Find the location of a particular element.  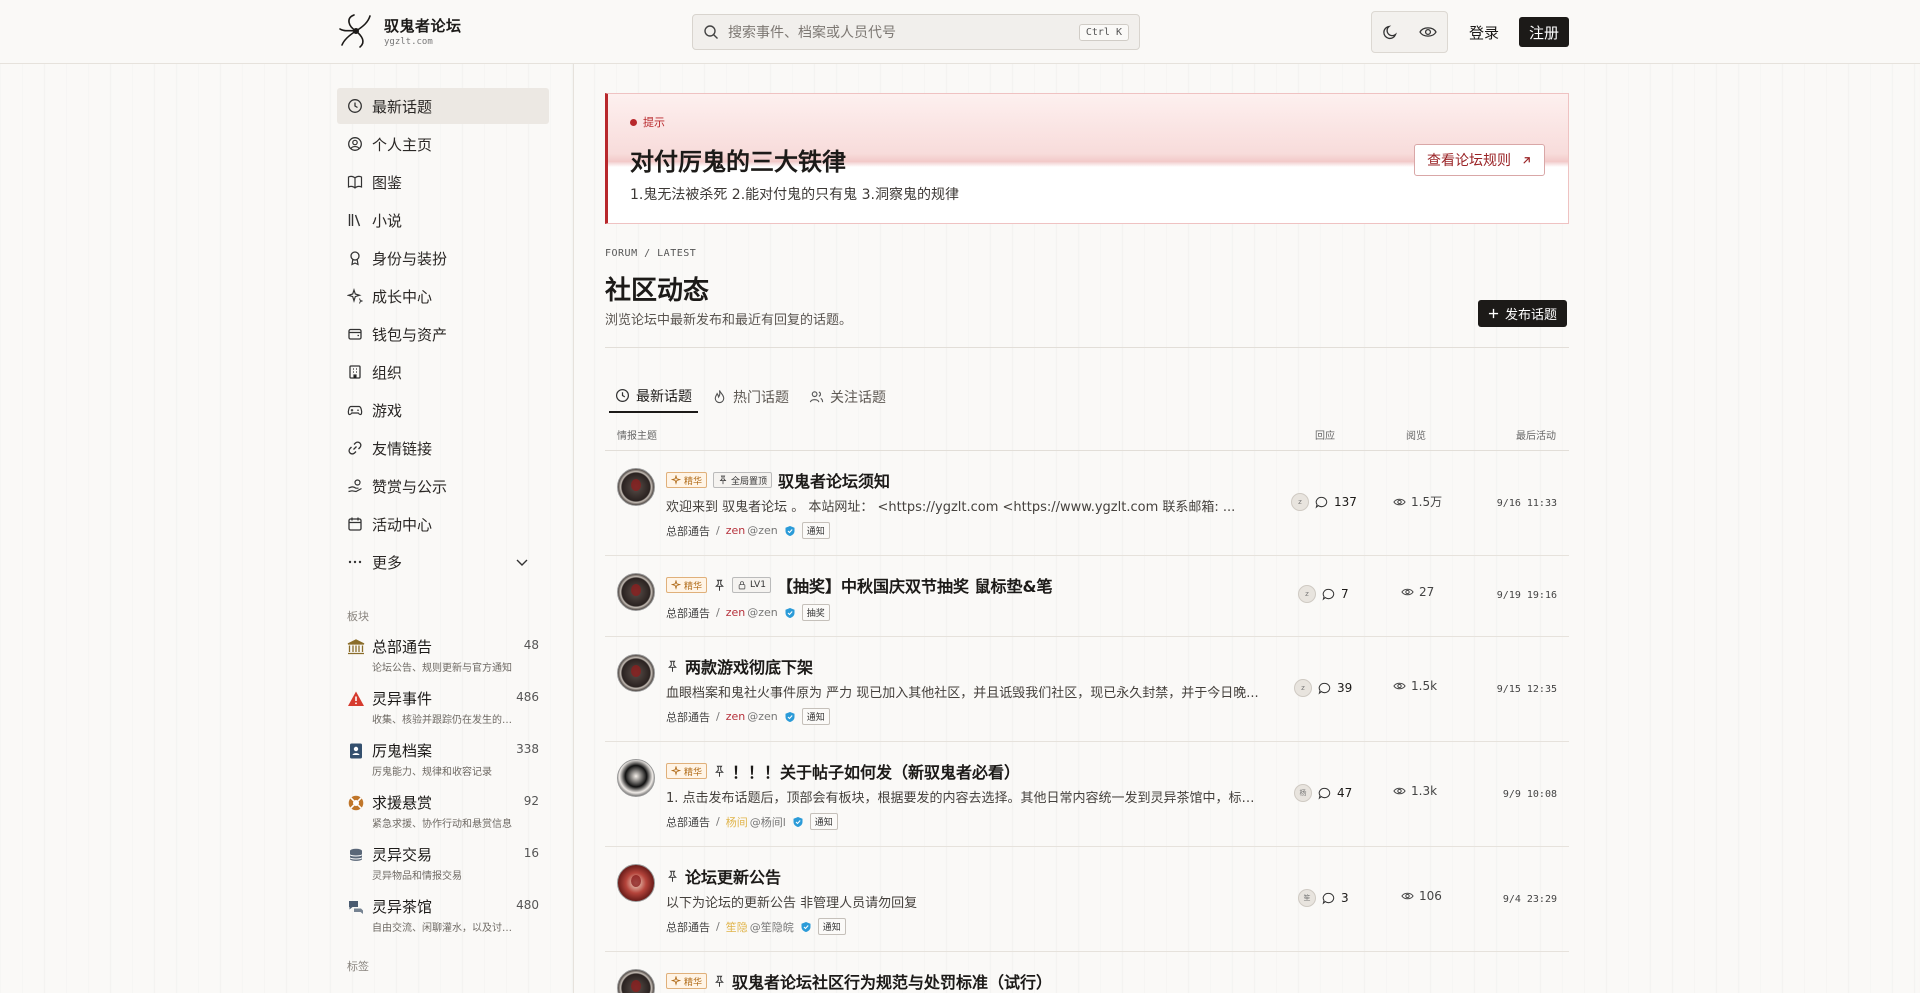

last-replier-avatar: 笙 is located at coordinates (1307, 898).